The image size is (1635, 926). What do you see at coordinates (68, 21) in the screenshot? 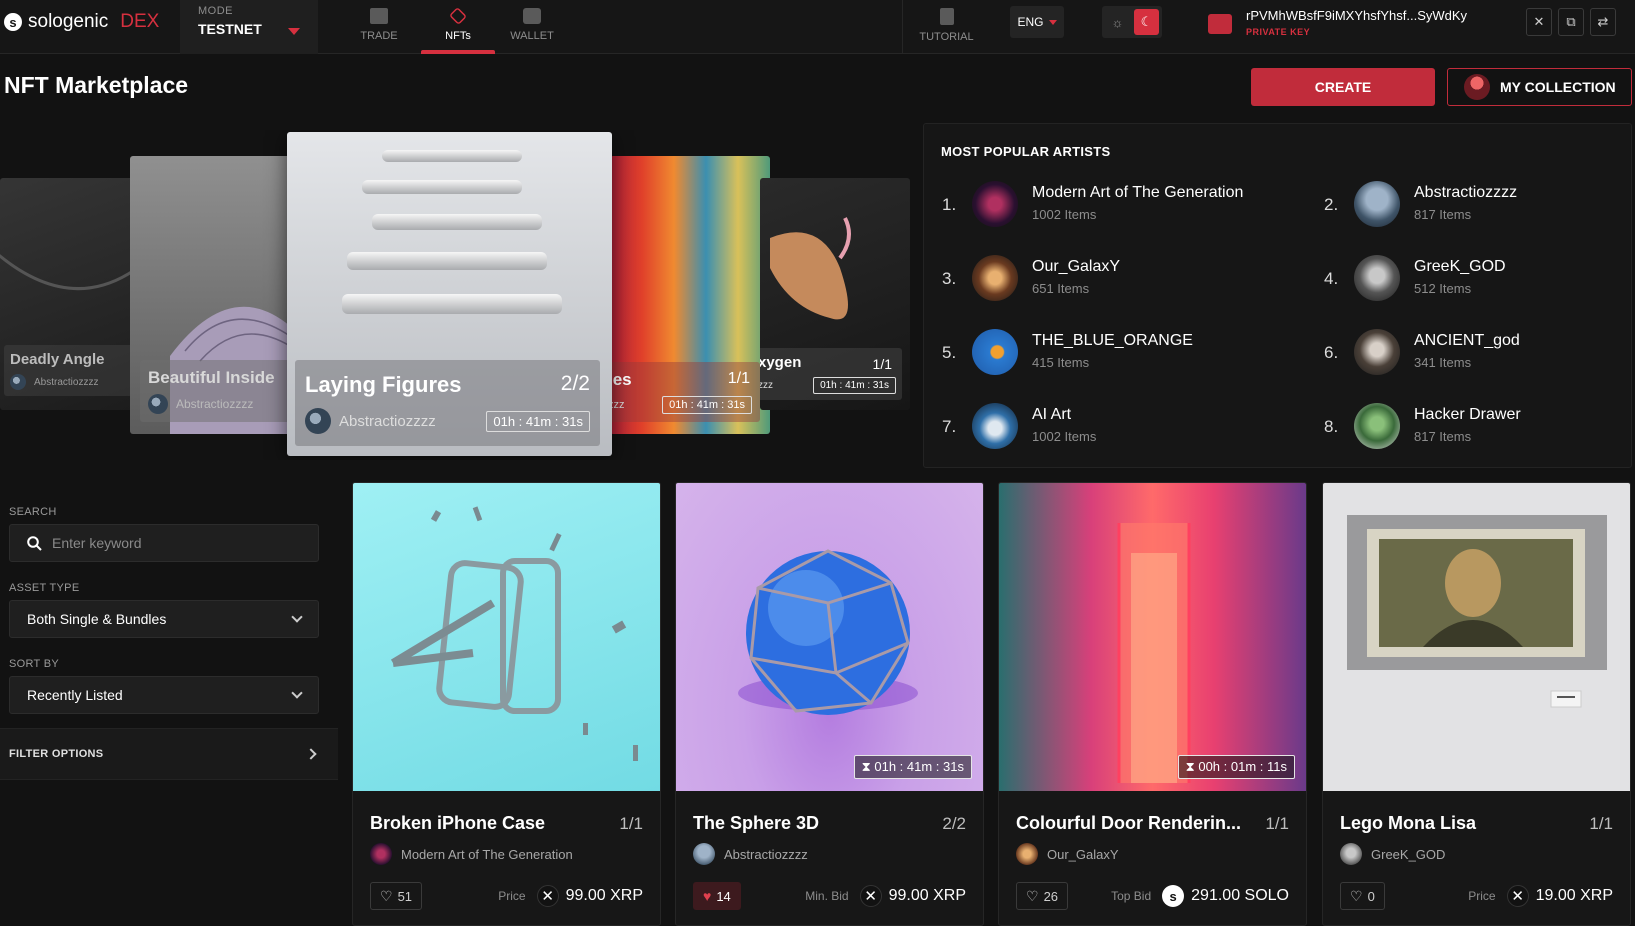
I see `logo-text: sologenic` at bounding box center [68, 21].